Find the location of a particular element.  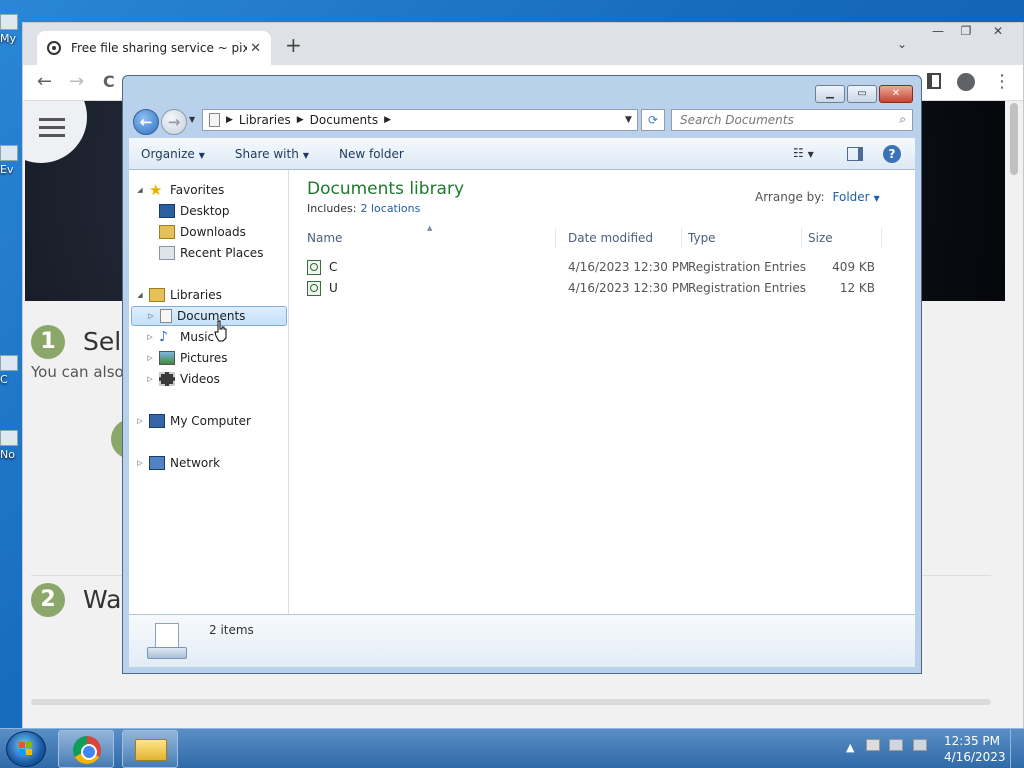

desktop-icon-c: C is located at coordinates (11, 370).